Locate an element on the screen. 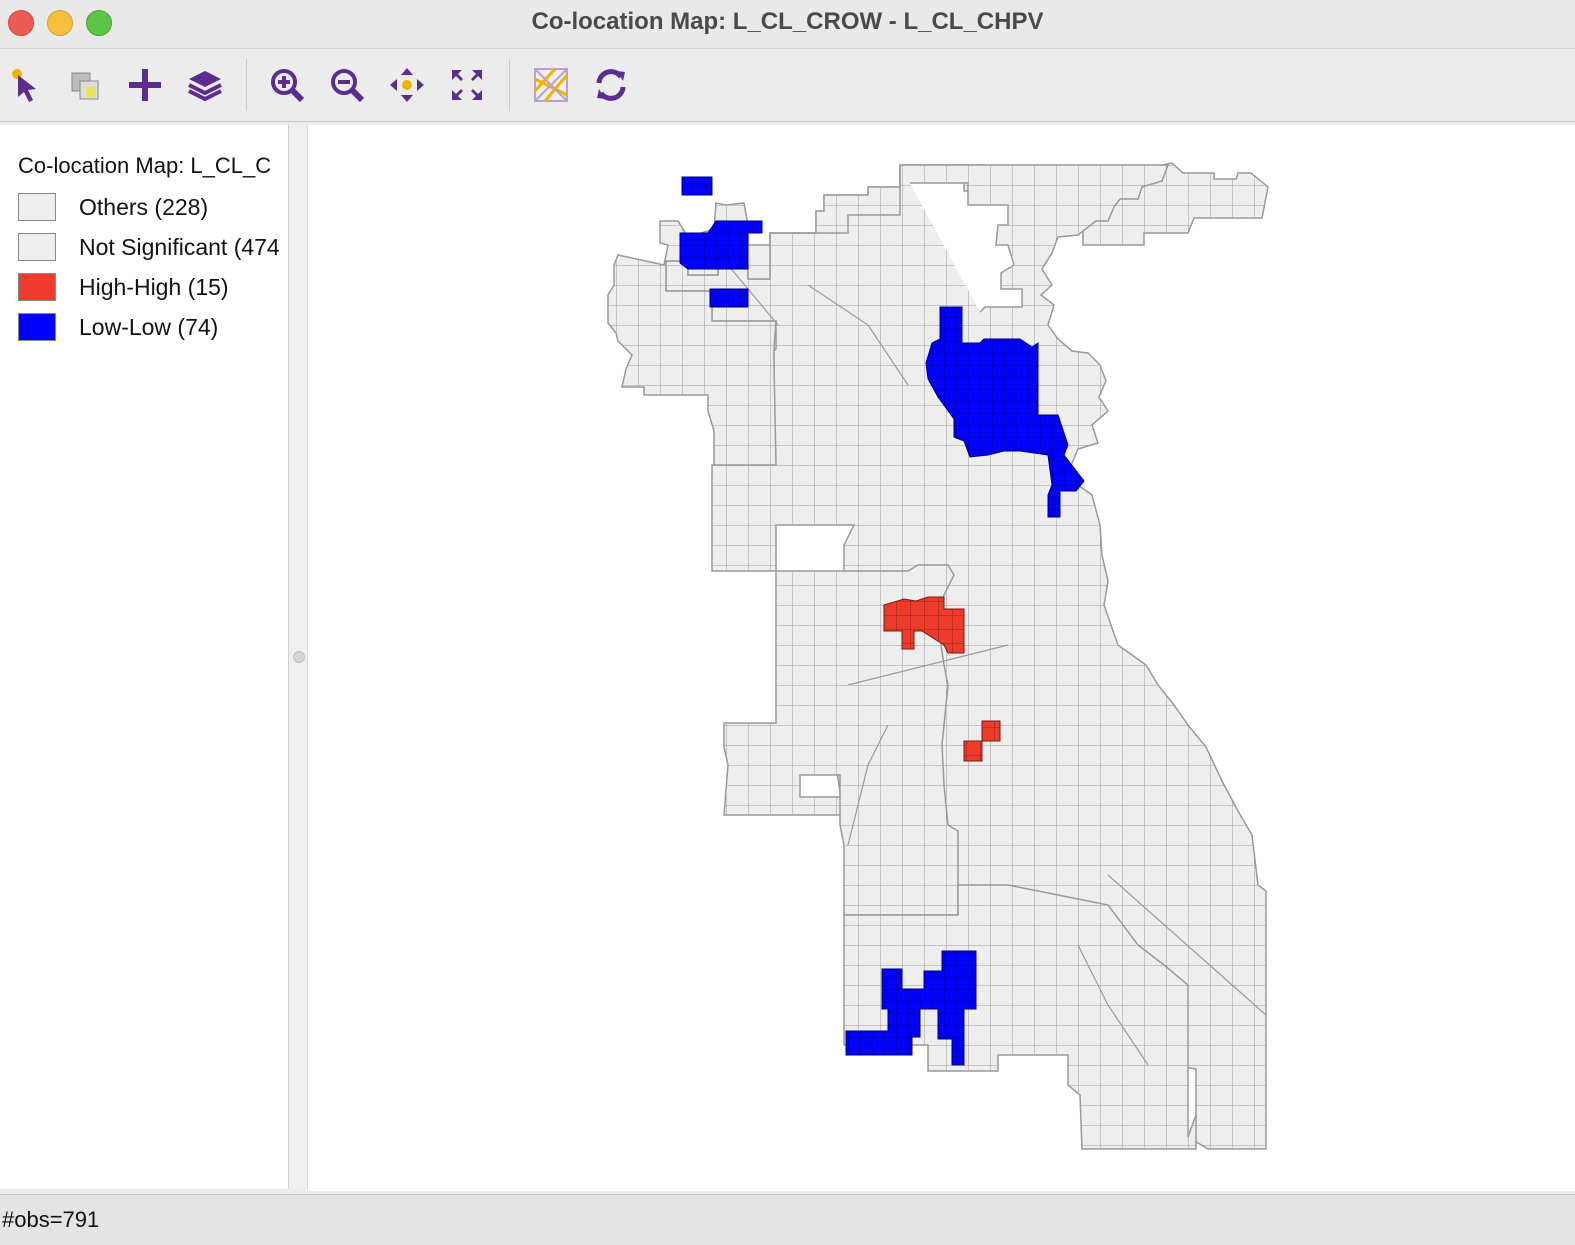 Image resolution: width=1575 pixels, height=1245 pixels. full-extent-icon is located at coordinates (467, 85).